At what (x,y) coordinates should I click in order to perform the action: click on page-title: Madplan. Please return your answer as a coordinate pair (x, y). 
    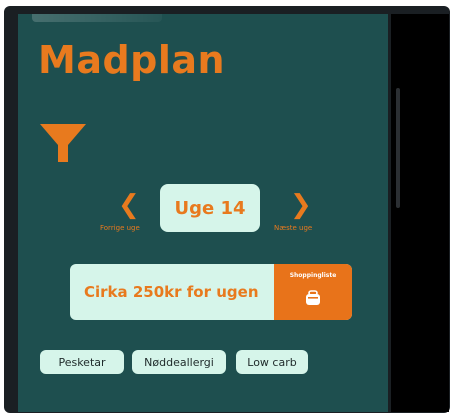
    Looking at the image, I should click on (132, 60).